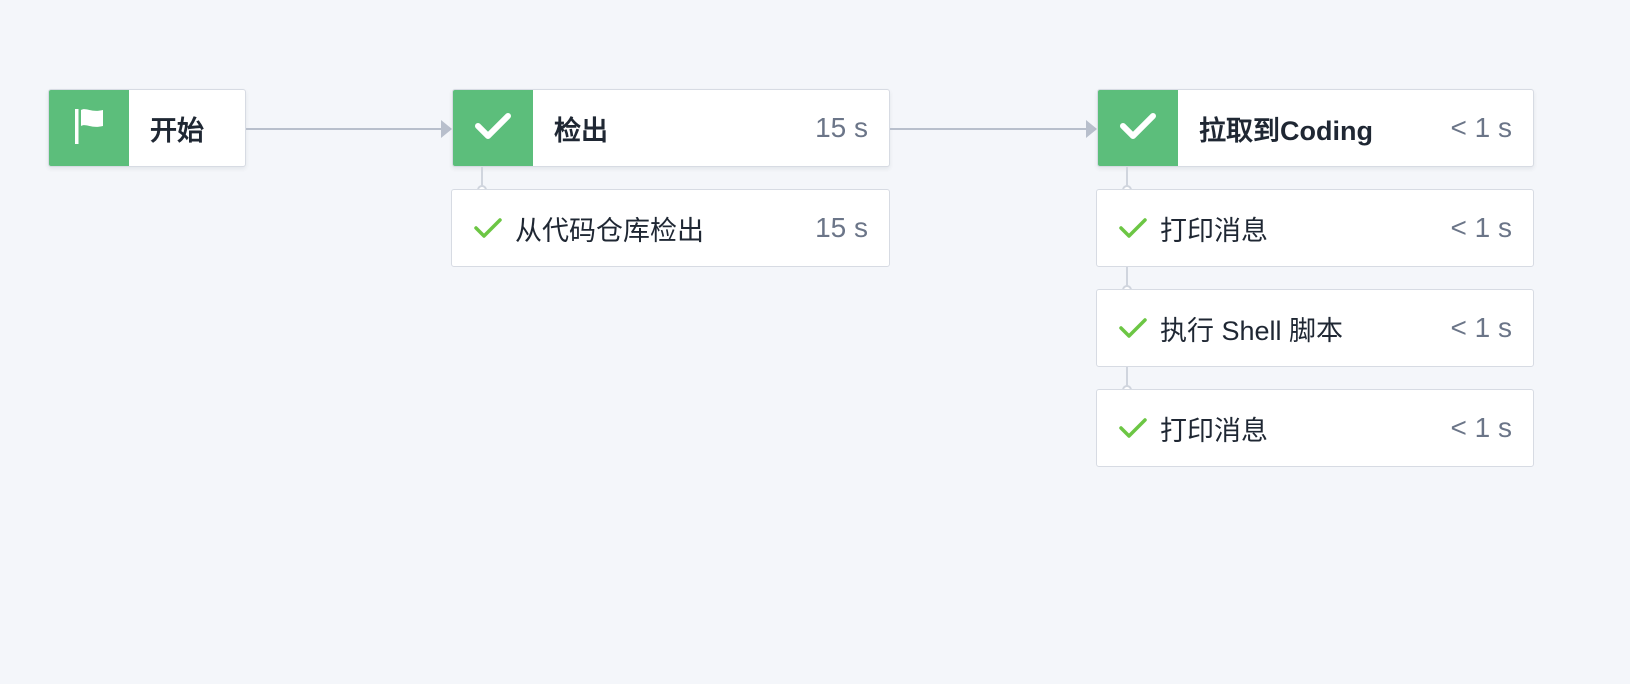  Describe the element at coordinates (671, 128) in the screenshot. I see `stage-checkout: 检出 15 s` at that location.